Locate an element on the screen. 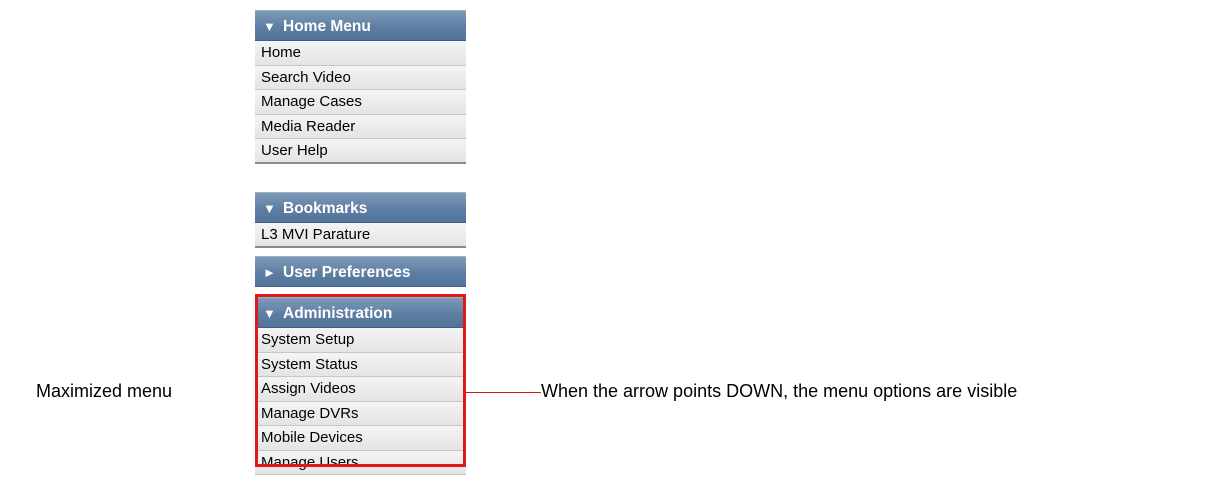  user-preferences-title: User Preferences is located at coordinates (347, 272).